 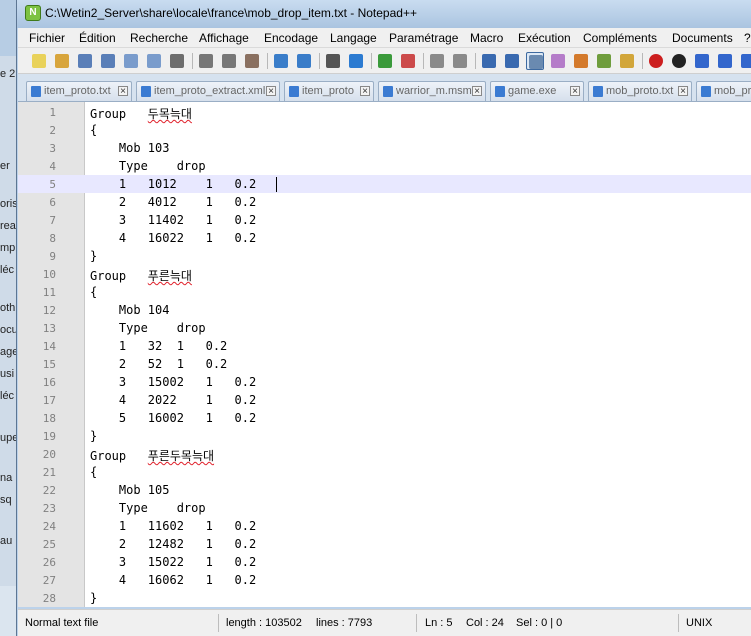 What do you see at coordinates (384, 436) in the screenshot?
I see `code-line: 19}` at bounding box center [384, 436].